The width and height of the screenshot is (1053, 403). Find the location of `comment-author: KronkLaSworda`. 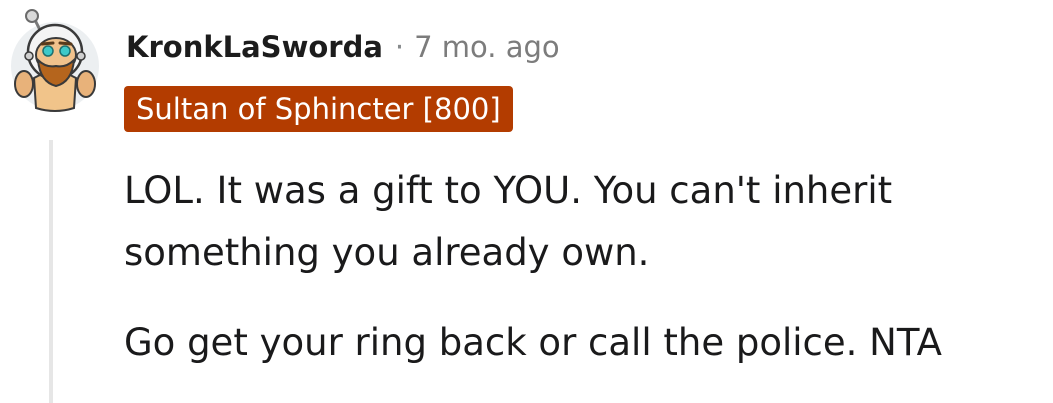

comment-author: KronkLaSworda is located at coordinates (254, 47).